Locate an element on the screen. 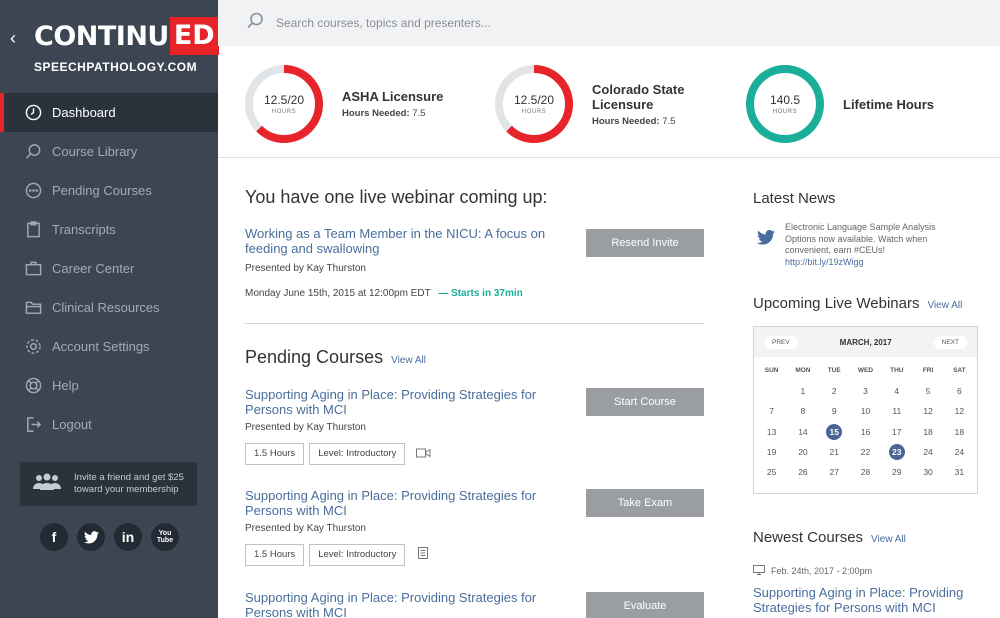  calendar-day-number: 1 is located at coordinates (803, 391).